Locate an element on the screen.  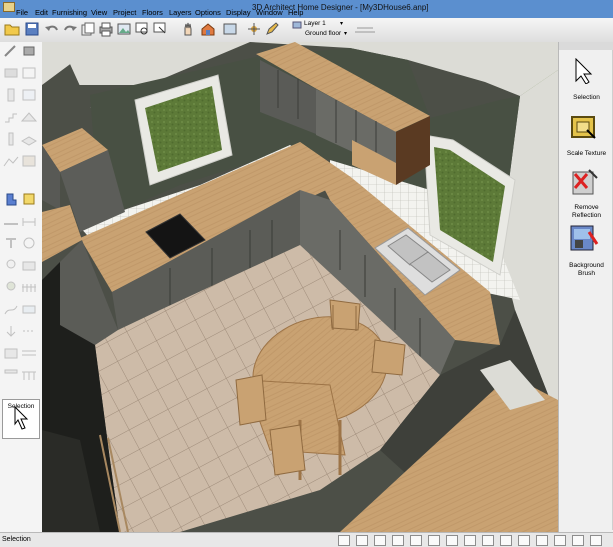
status-tool-2-icon is located at coordinates (362, 540).